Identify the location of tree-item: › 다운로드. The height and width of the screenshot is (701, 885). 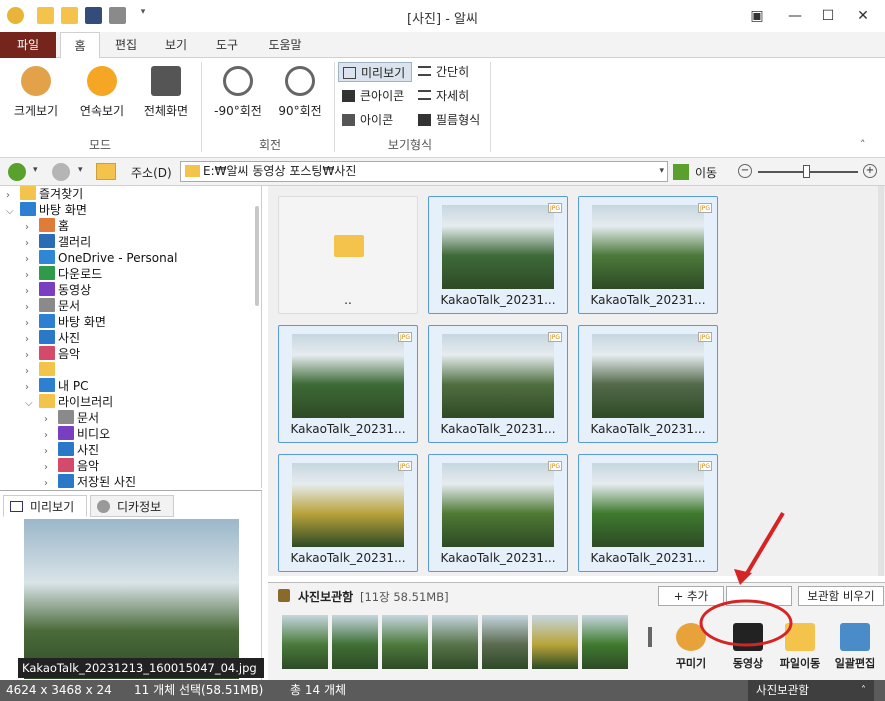
(63, 274).